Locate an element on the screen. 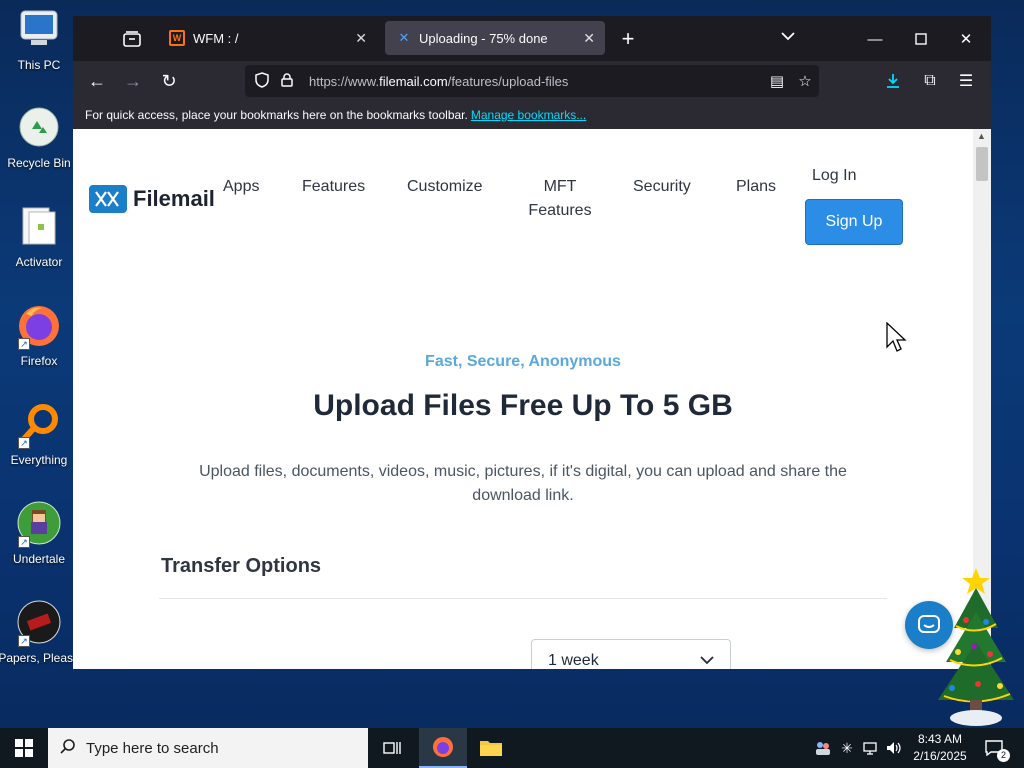 The image size is (1024, 768). search-placeholder: Type here to search is located at coordinates (152, 748).